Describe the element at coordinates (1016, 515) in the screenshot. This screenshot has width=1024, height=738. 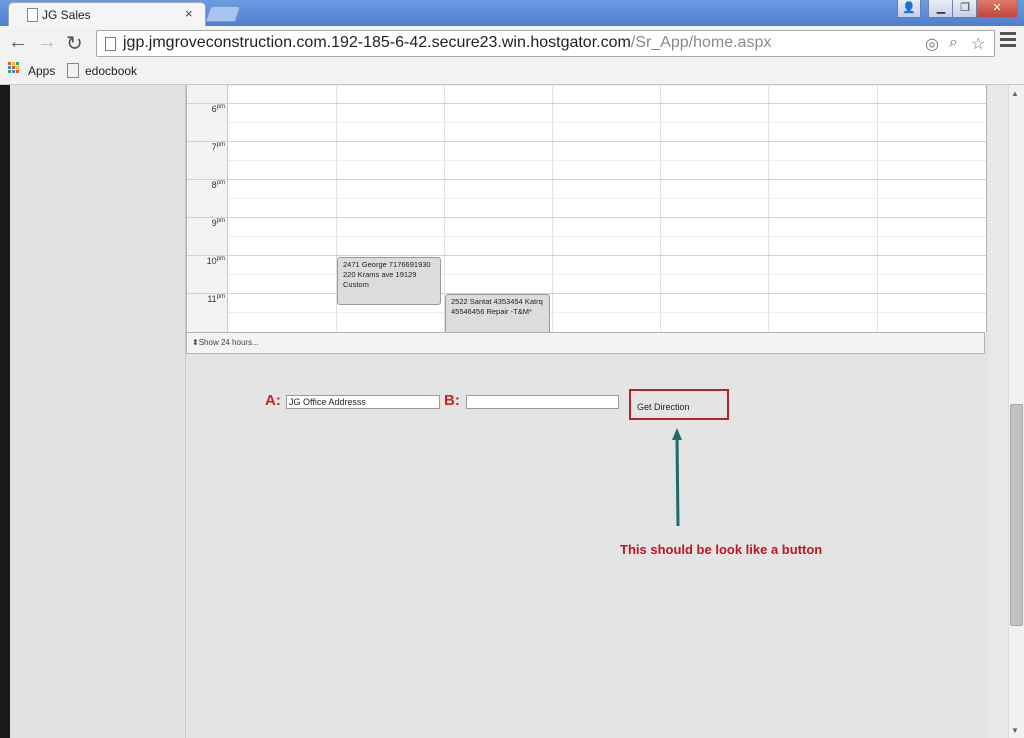
I see `scrollbar-thumb` at that location.